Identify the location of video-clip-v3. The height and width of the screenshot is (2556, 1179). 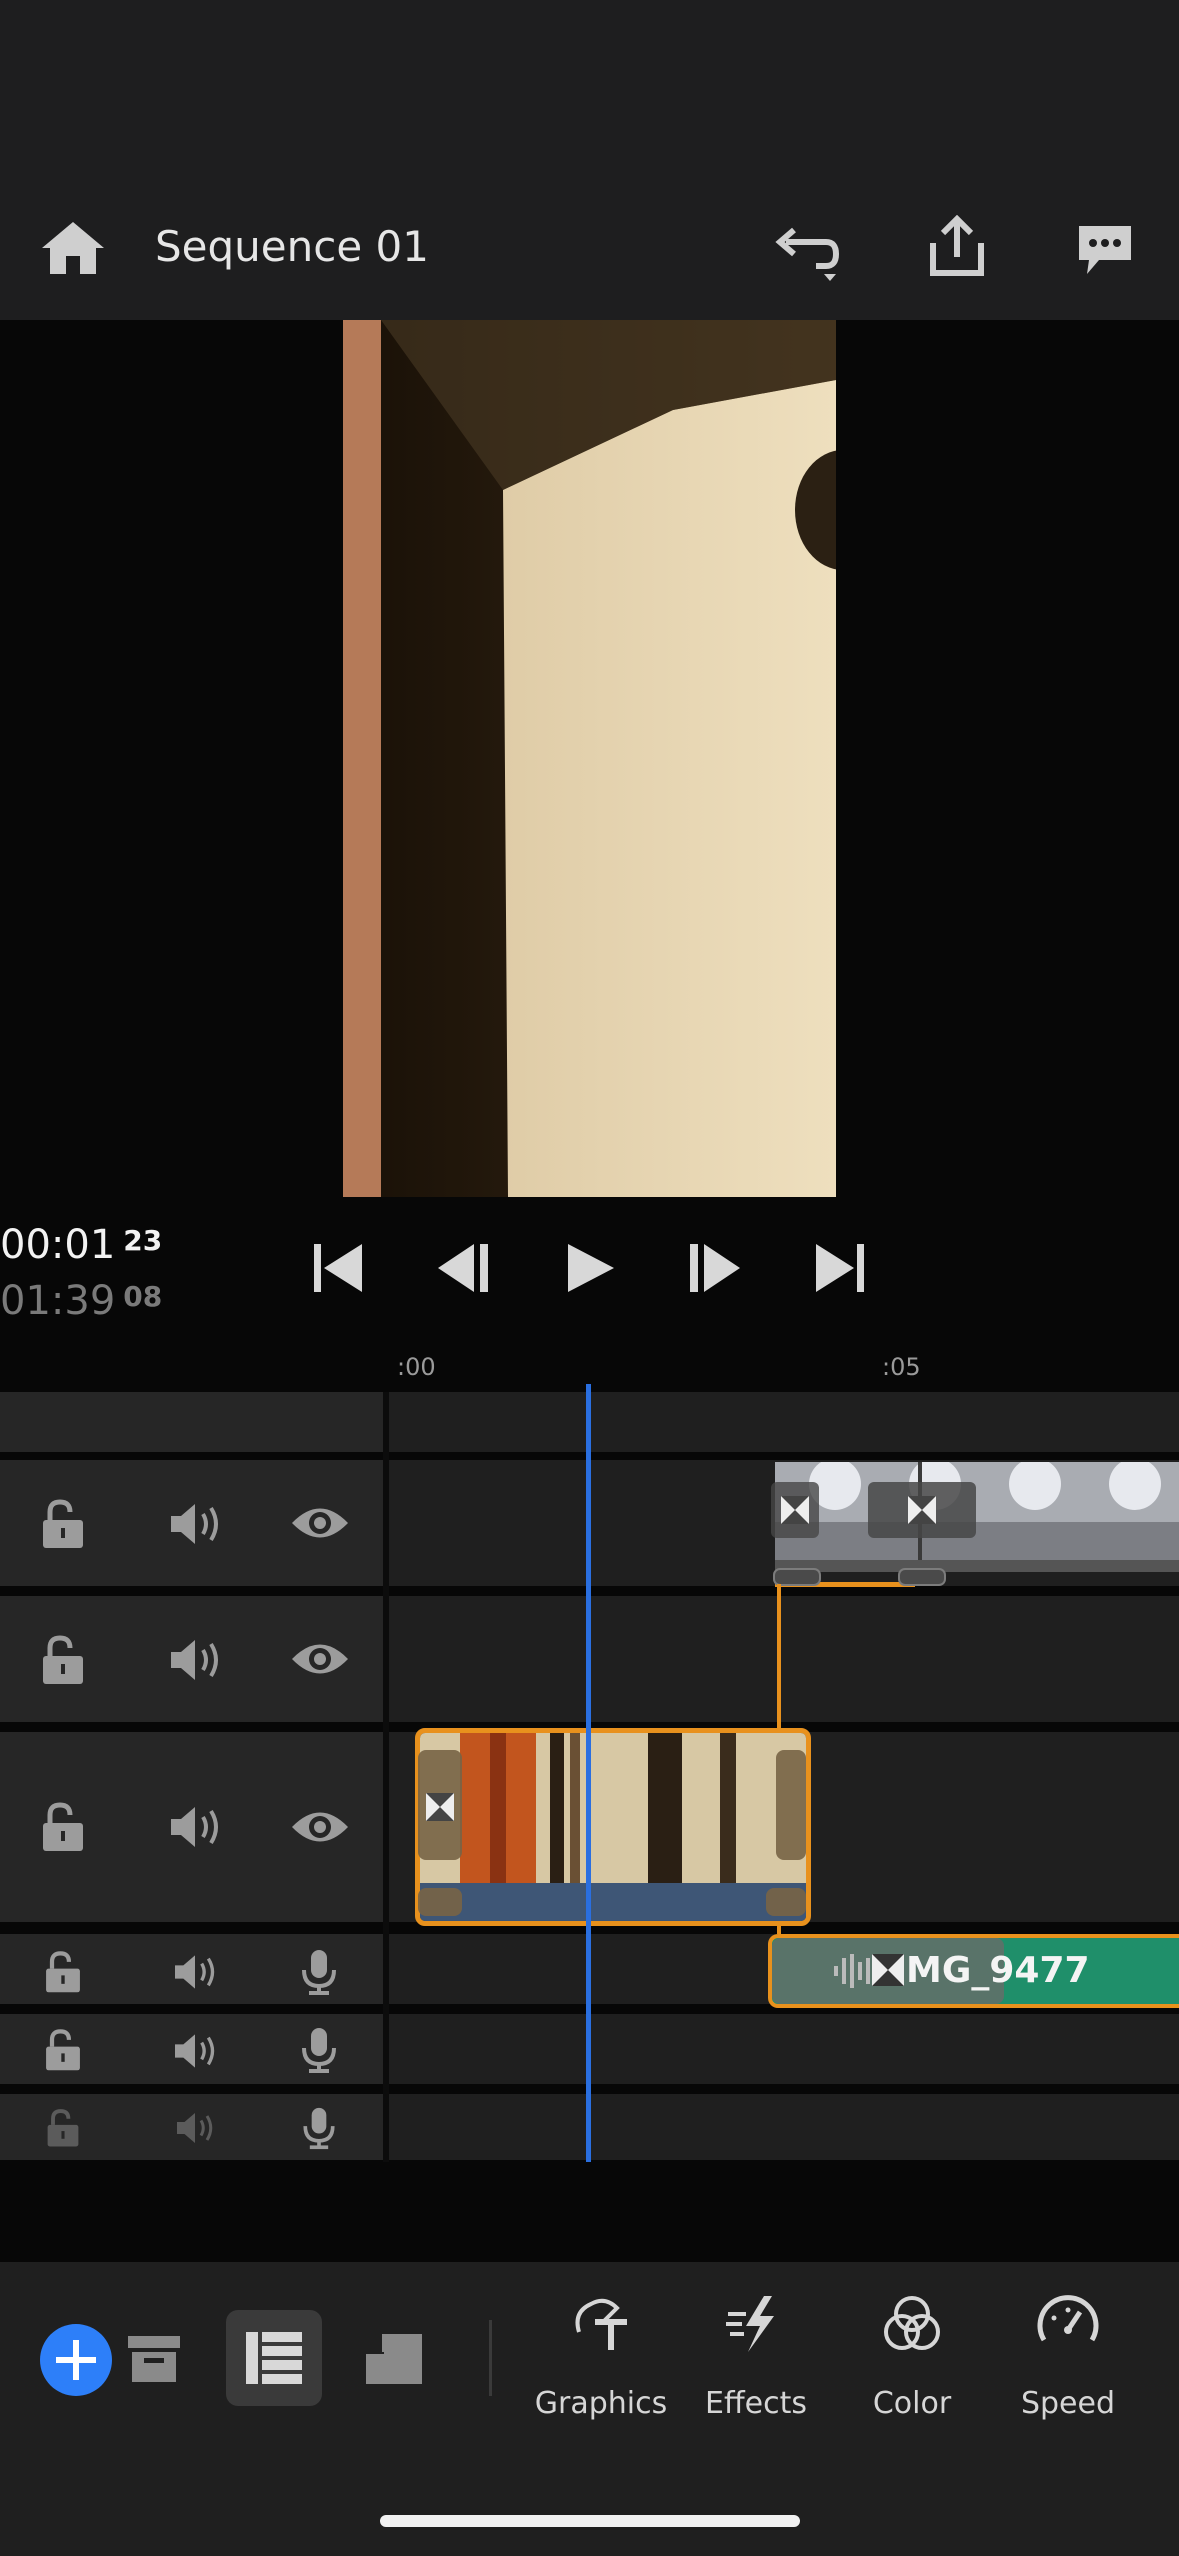
(977, 1514).